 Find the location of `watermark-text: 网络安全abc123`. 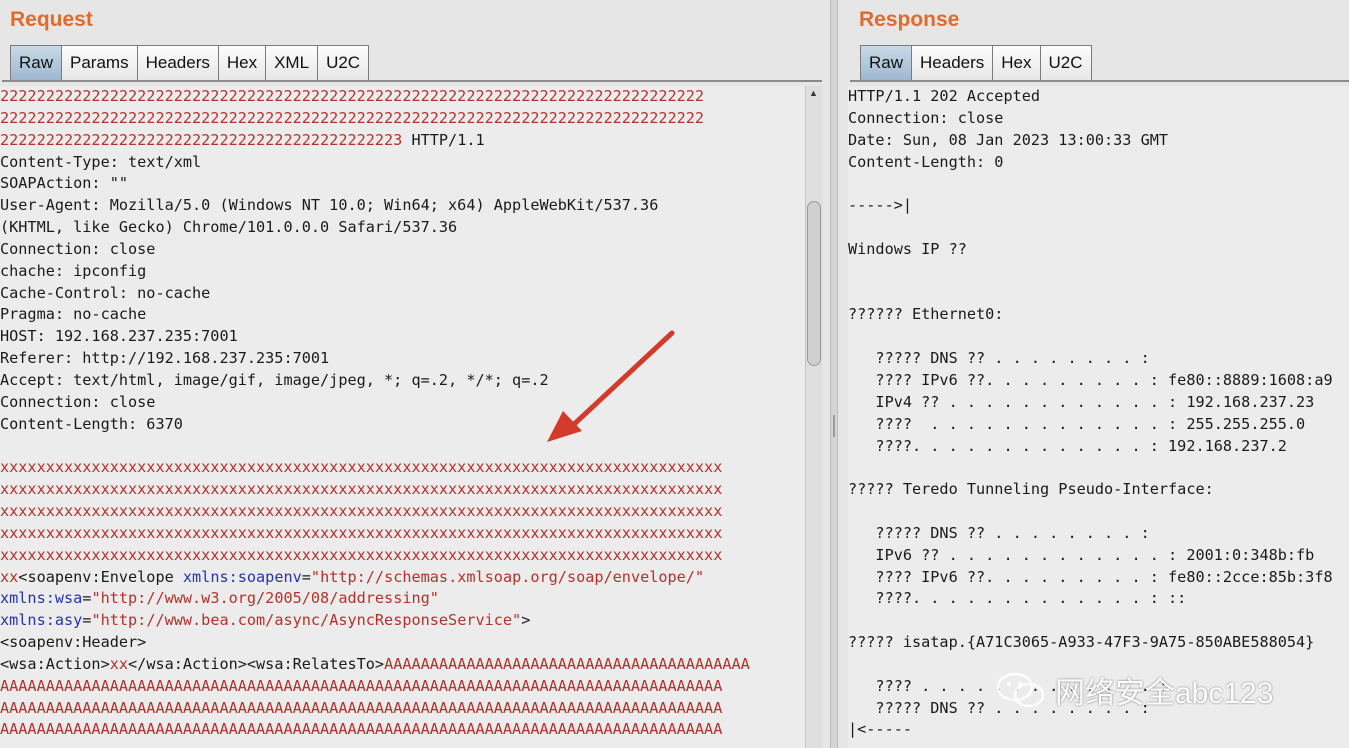

watermark-text: 网络安全abc123 is located at coordinates (1164, 693).